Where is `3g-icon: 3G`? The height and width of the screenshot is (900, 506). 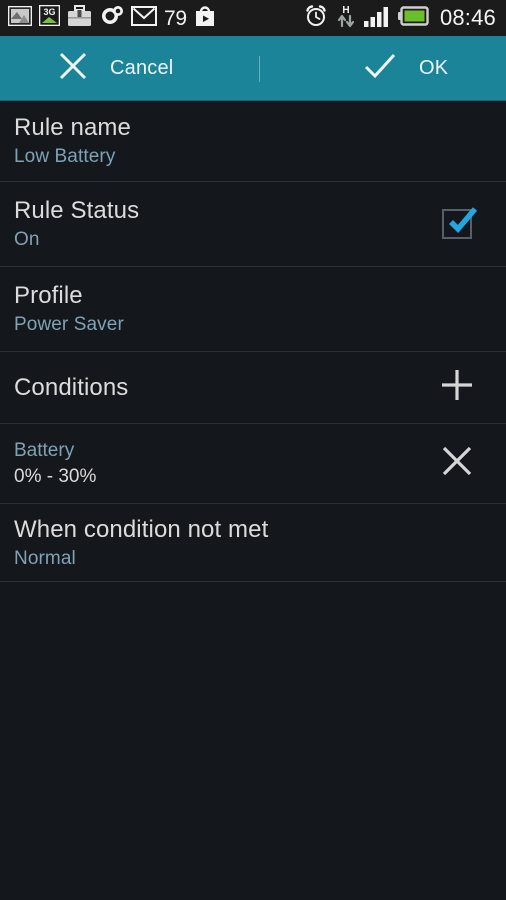
3g-icon: 3G is located at coordinates (49, 17).